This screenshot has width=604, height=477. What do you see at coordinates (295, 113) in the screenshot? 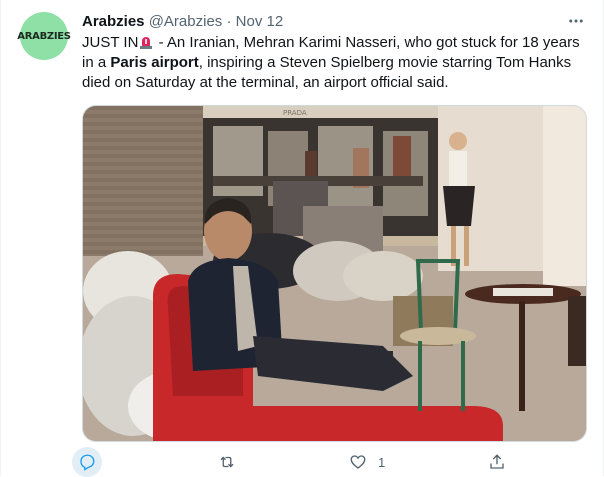
I see `shop-sign: PRADA` at bounding box center [295, 113].